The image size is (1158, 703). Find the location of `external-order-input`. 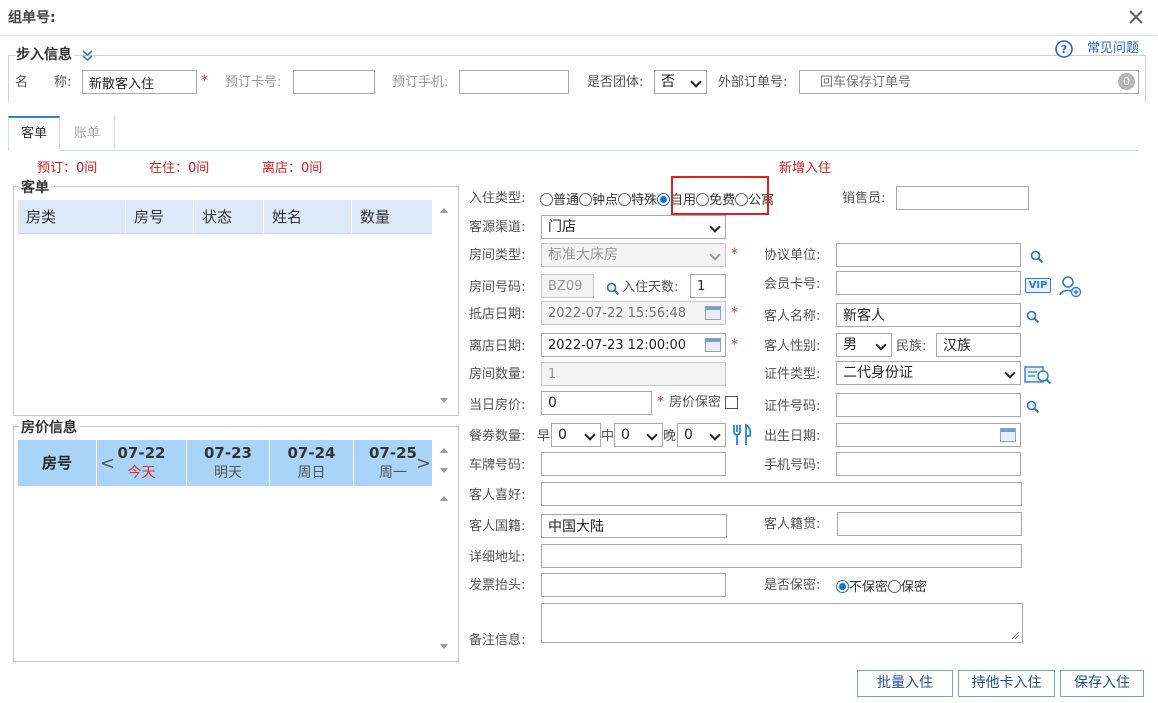

external-order-input is located at coordinates (969, 82).